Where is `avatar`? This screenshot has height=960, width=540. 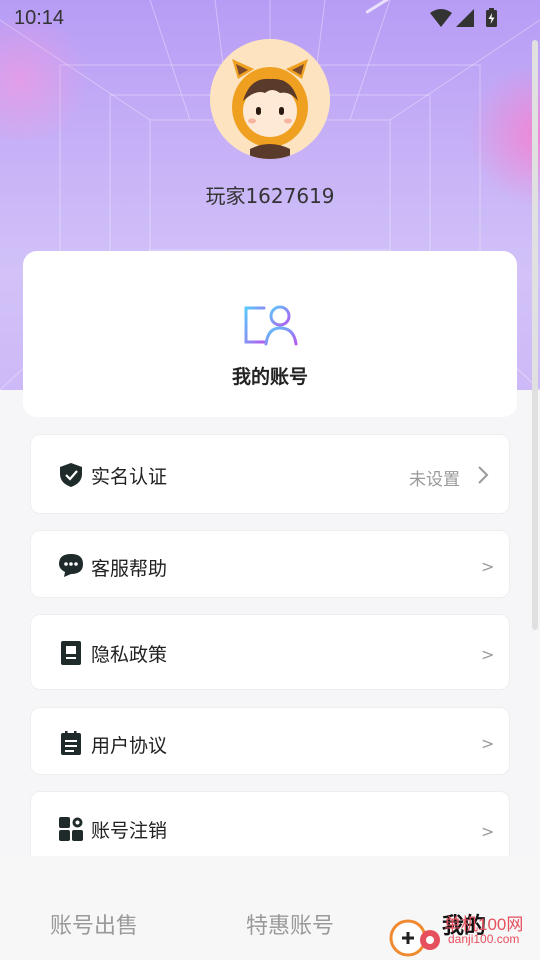 avatar is located at coordinates (270, 99).